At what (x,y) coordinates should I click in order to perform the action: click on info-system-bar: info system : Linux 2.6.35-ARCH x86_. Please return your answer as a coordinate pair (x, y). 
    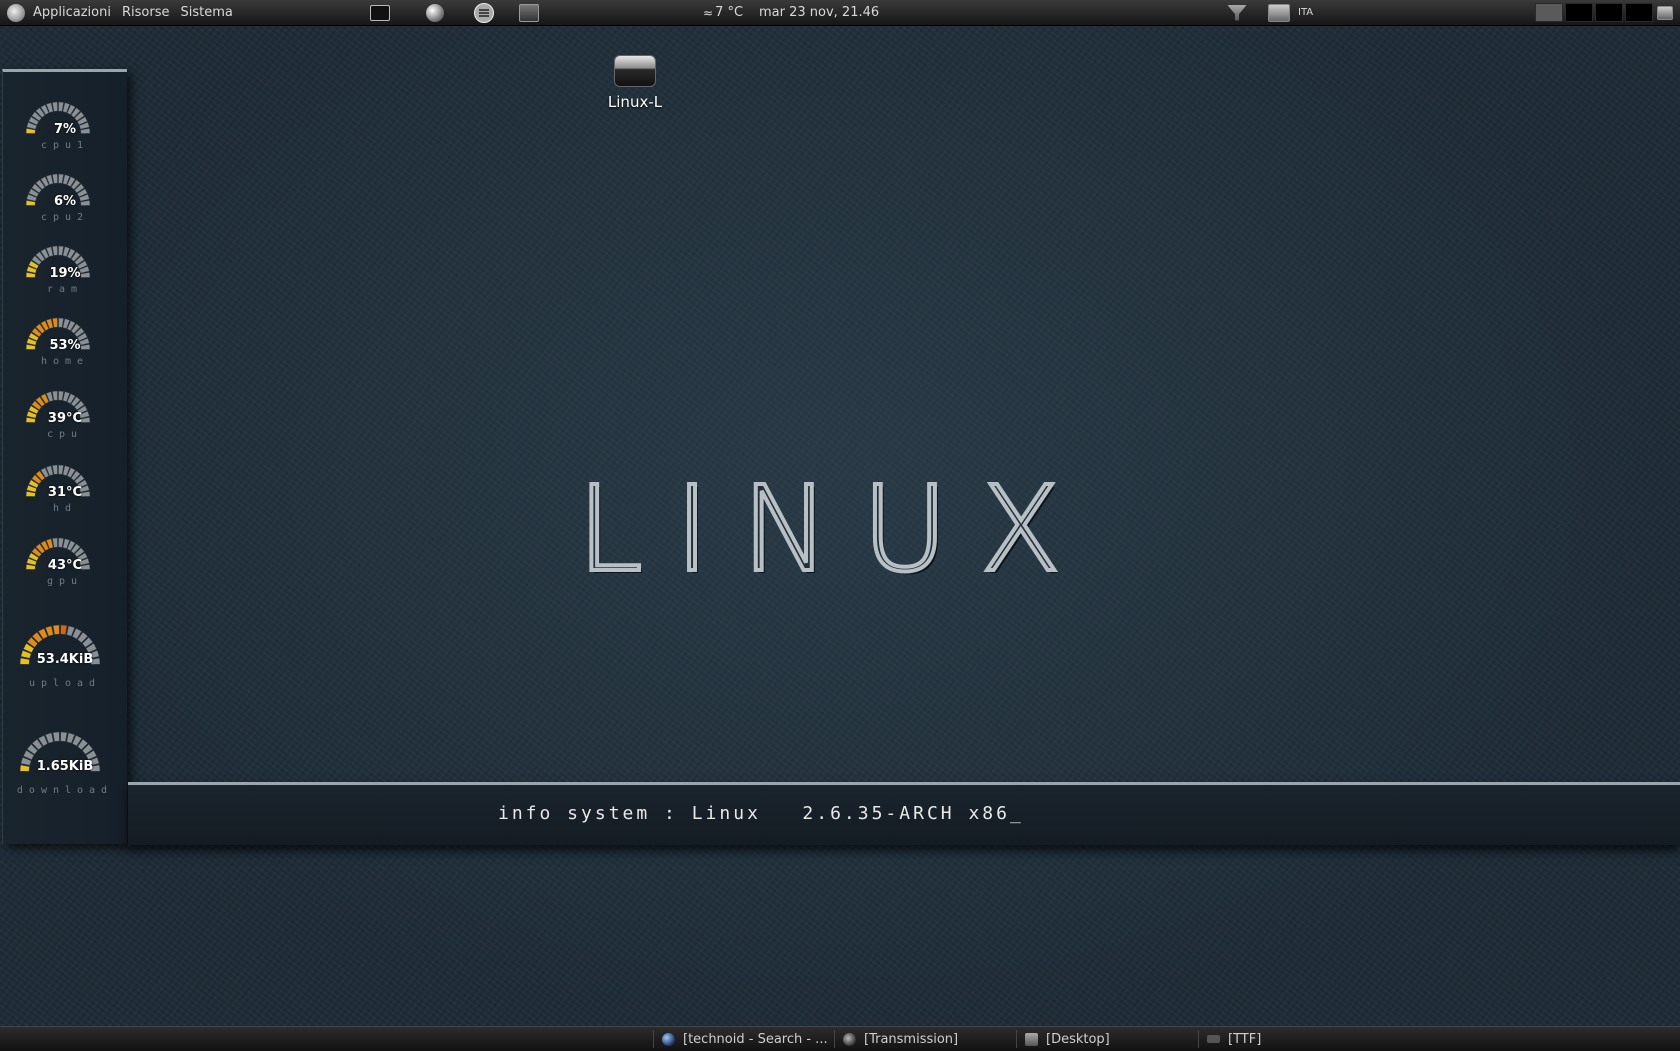
    Looking at the image, I should click on (904, 813).